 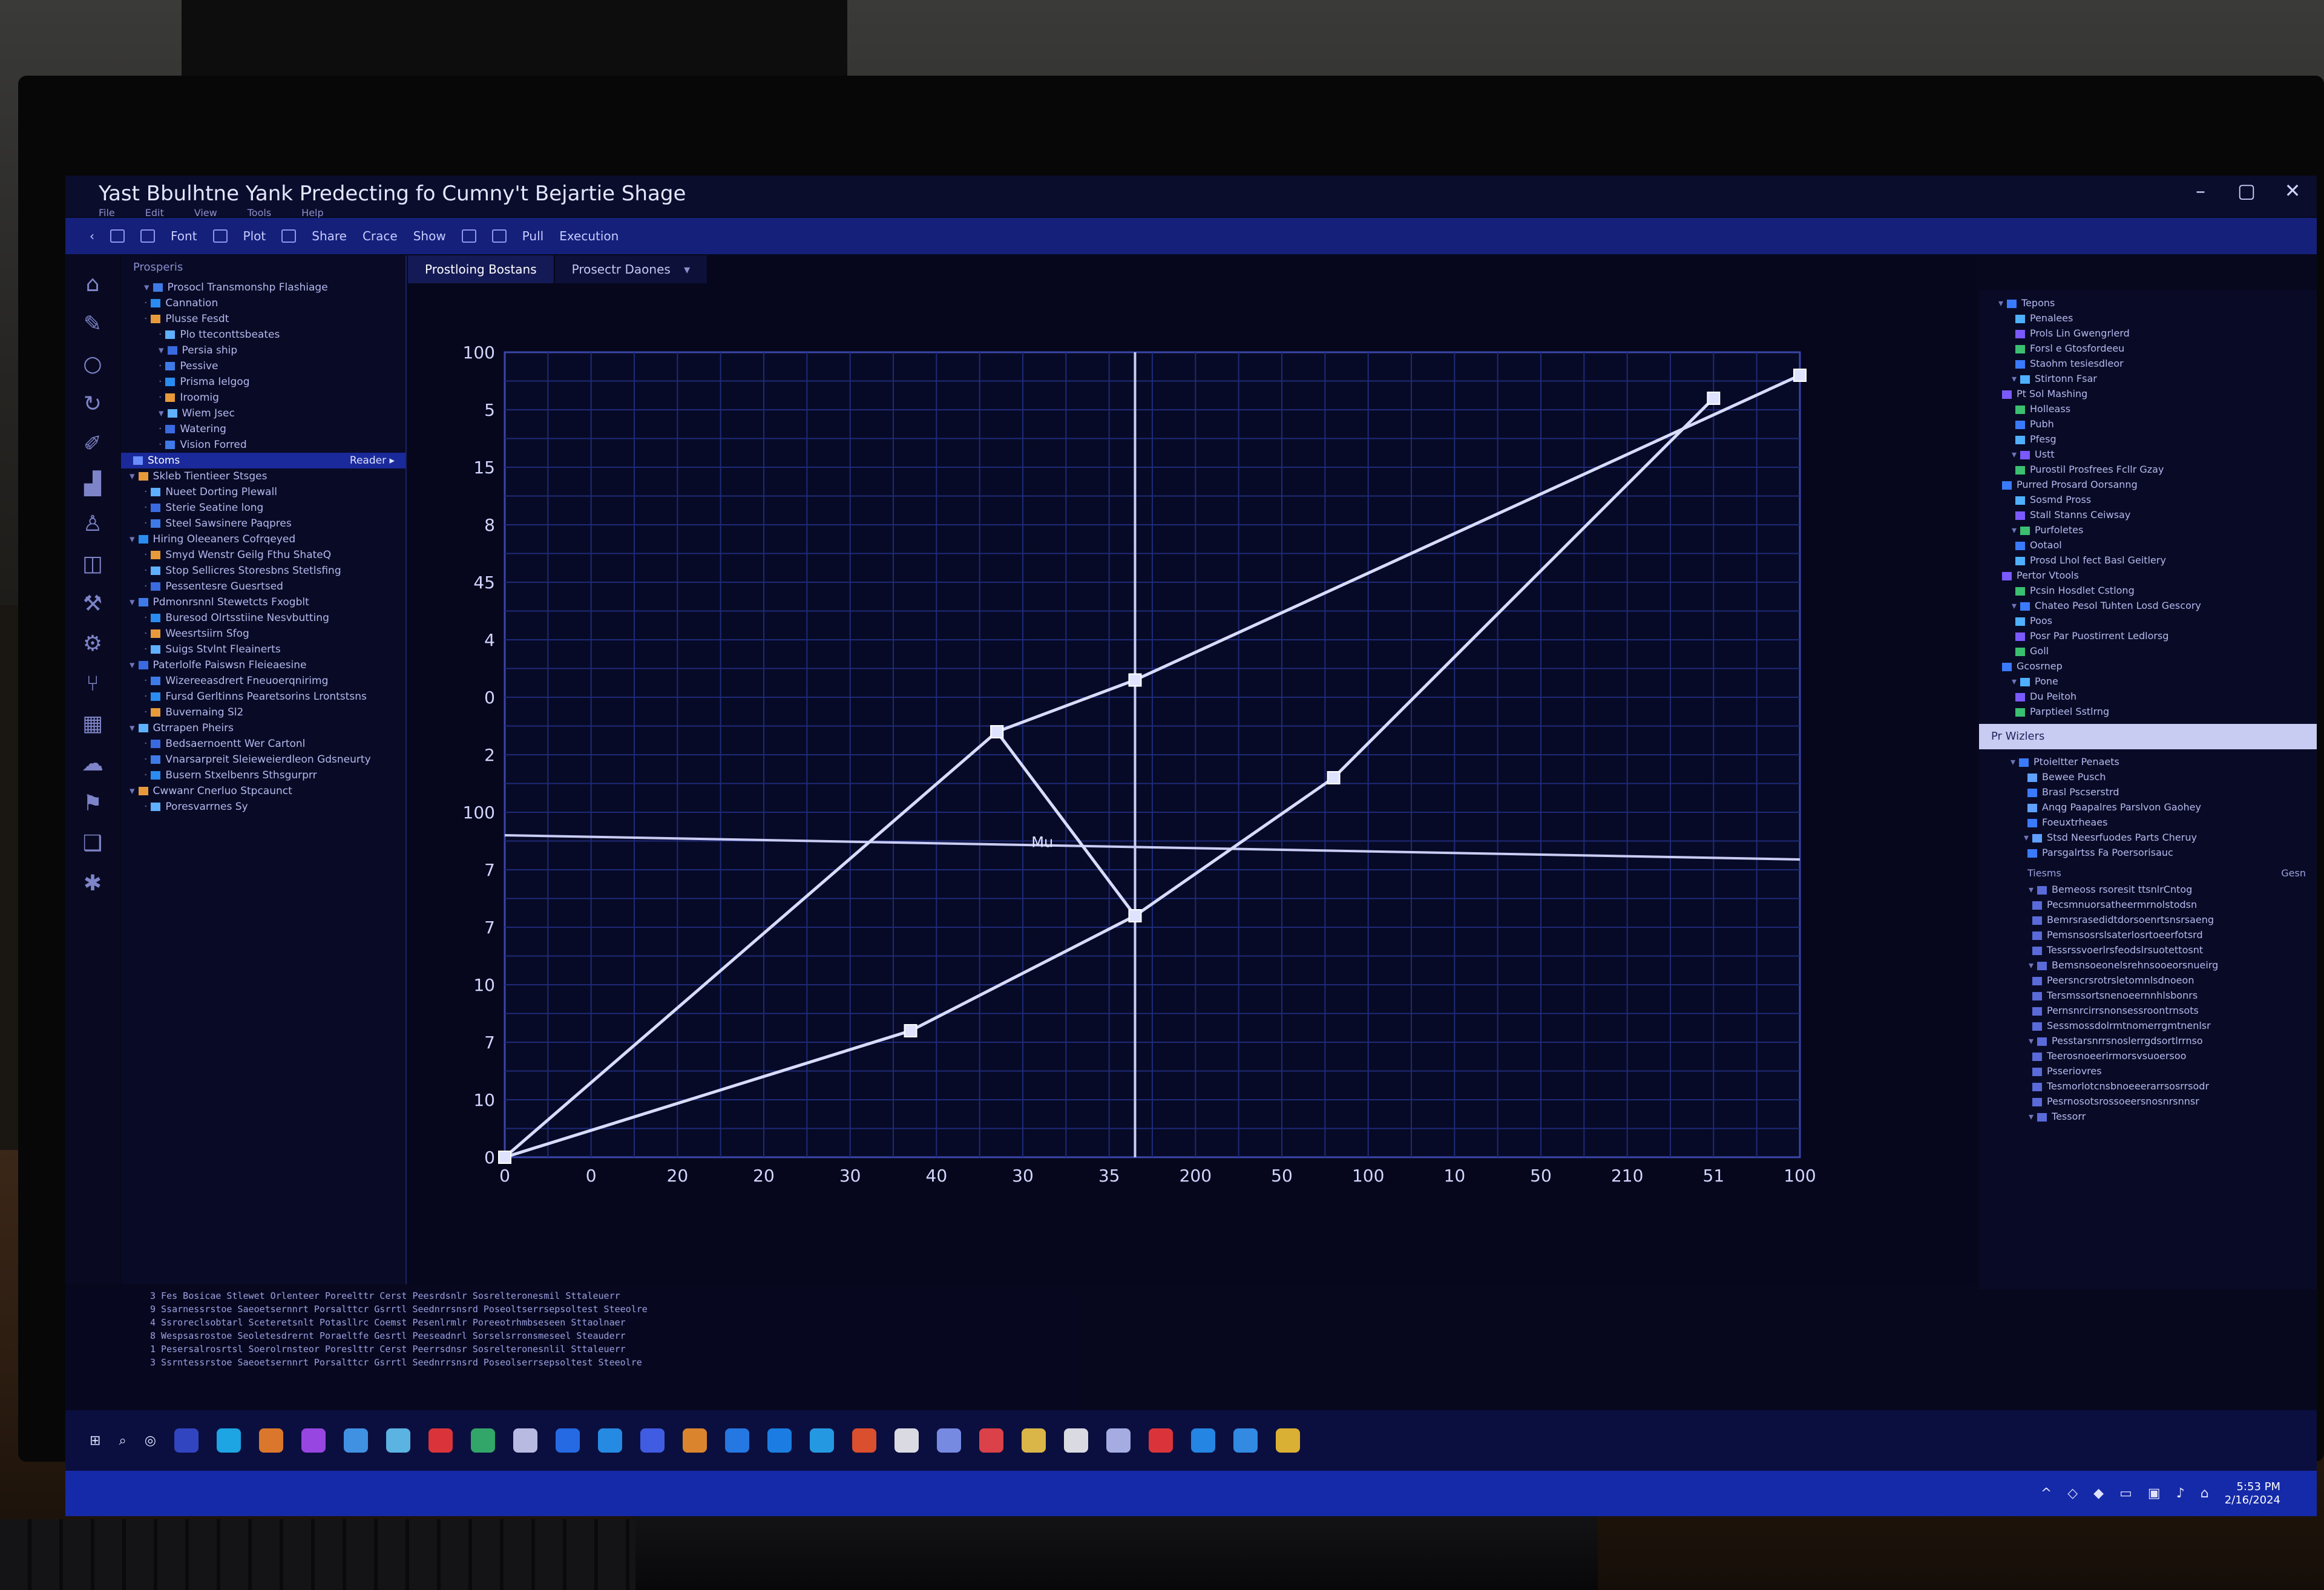 I want to click on list-item: Psseriovres, so click(x=2148, y=1071).